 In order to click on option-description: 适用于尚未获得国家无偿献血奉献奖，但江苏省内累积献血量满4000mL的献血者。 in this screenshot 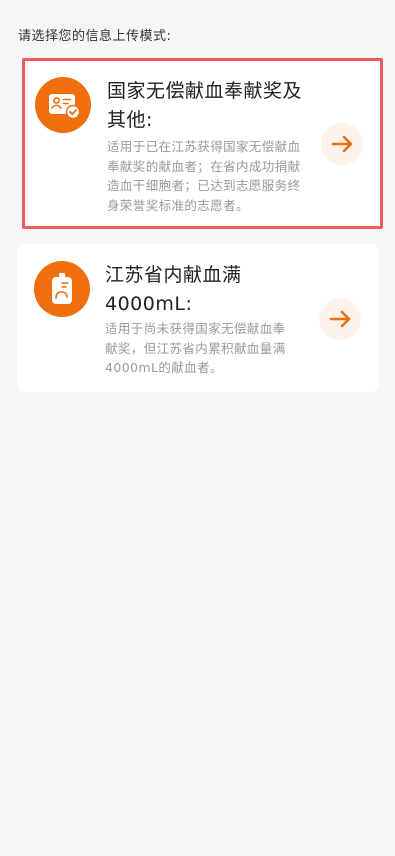, I will do `click(195, 348)`.